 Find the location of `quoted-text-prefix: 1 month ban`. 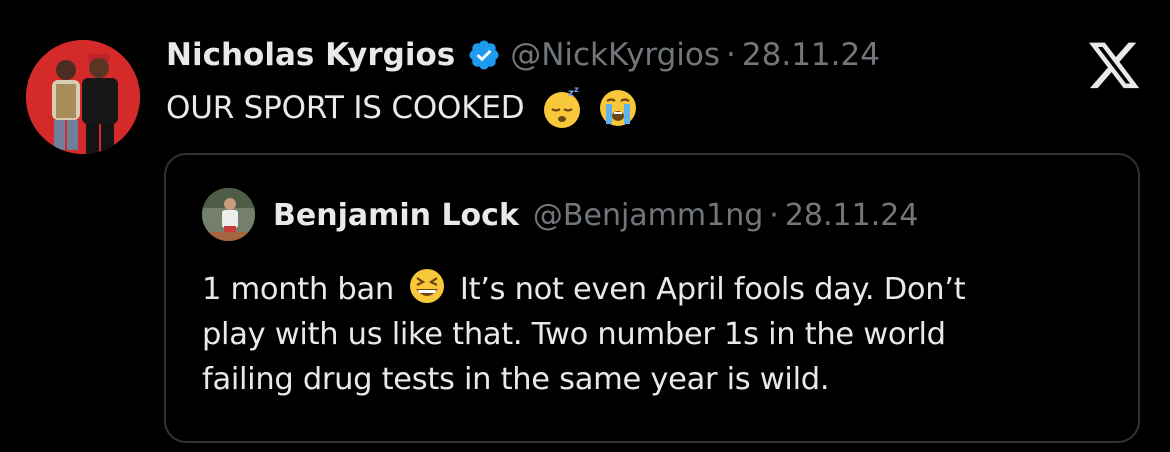

quoted-text-prefix: 1 month ban is located at coordinates (298, 289).